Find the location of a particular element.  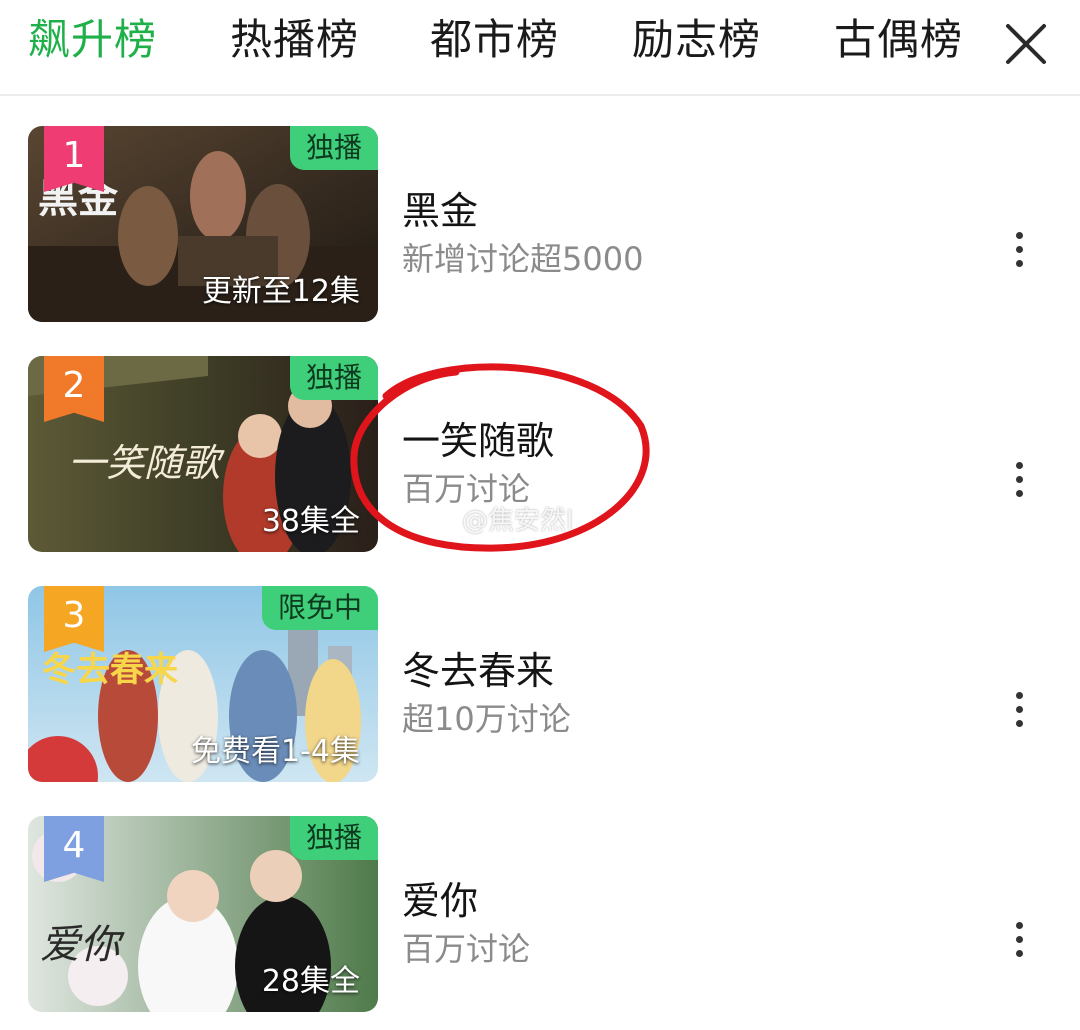

rank-badge: 3 is located at coordinates (74, 619).